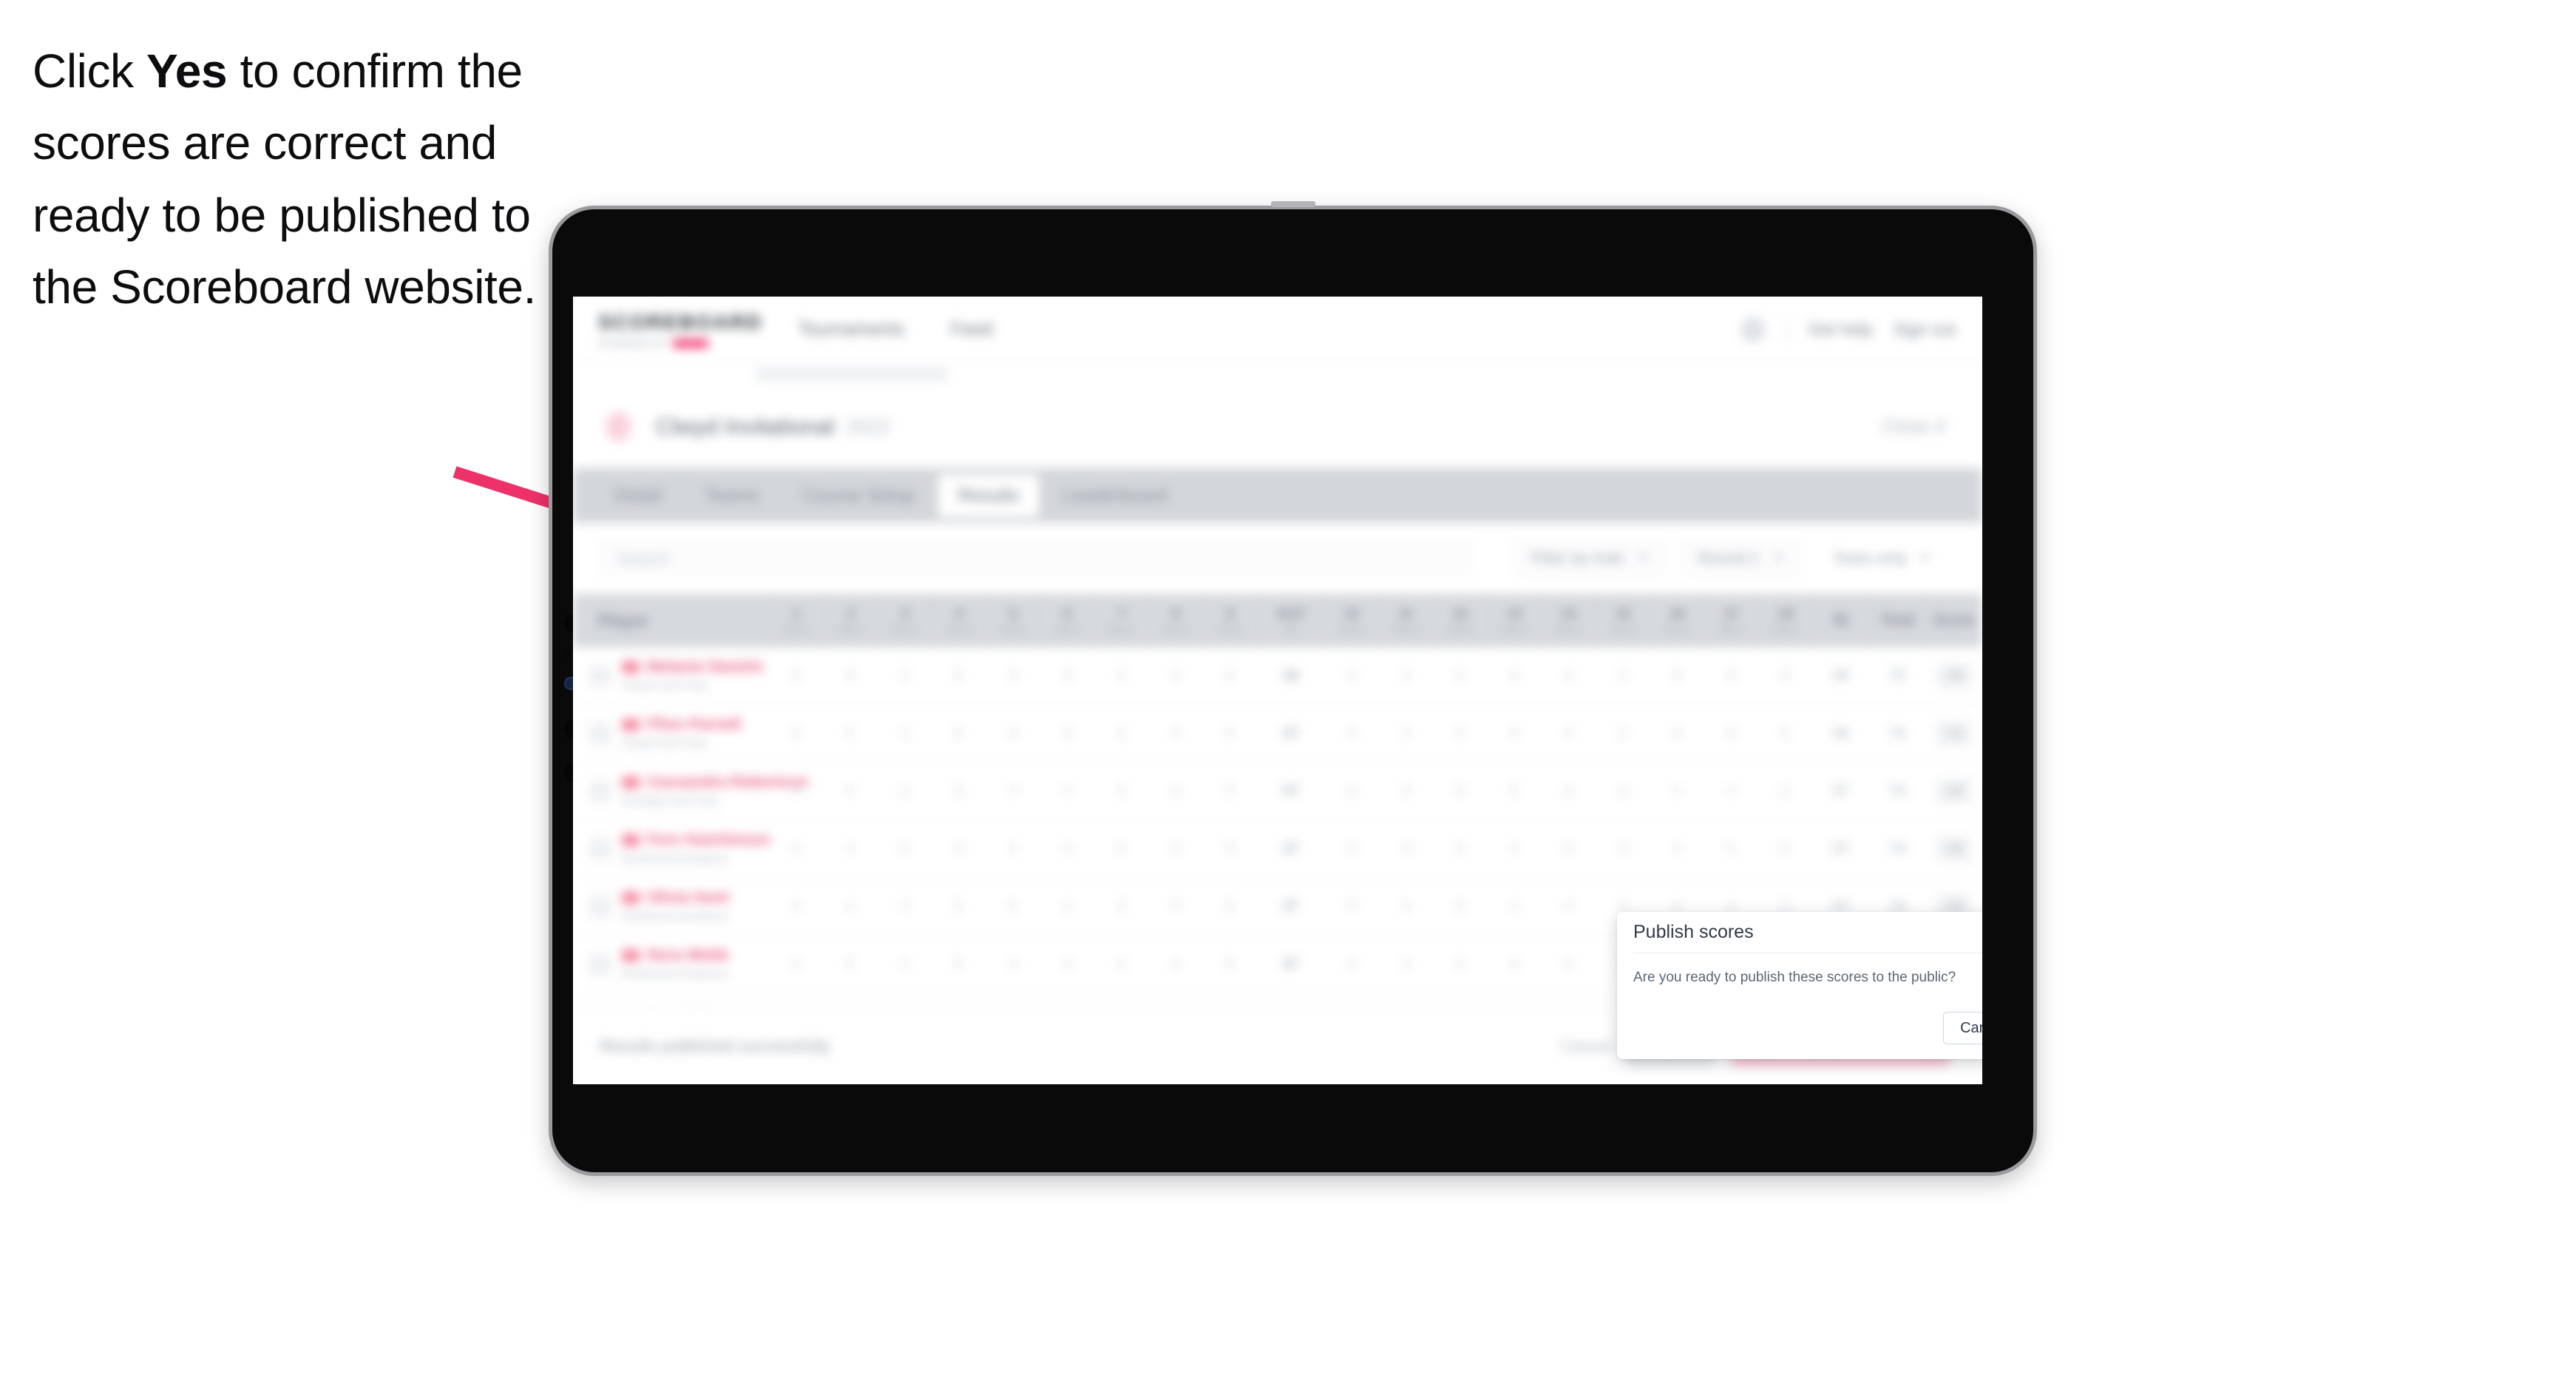  Describe the element at coordinates (1585, 1046) in the screenshot. I see `footer-cancel-link: Cancel` at that location.